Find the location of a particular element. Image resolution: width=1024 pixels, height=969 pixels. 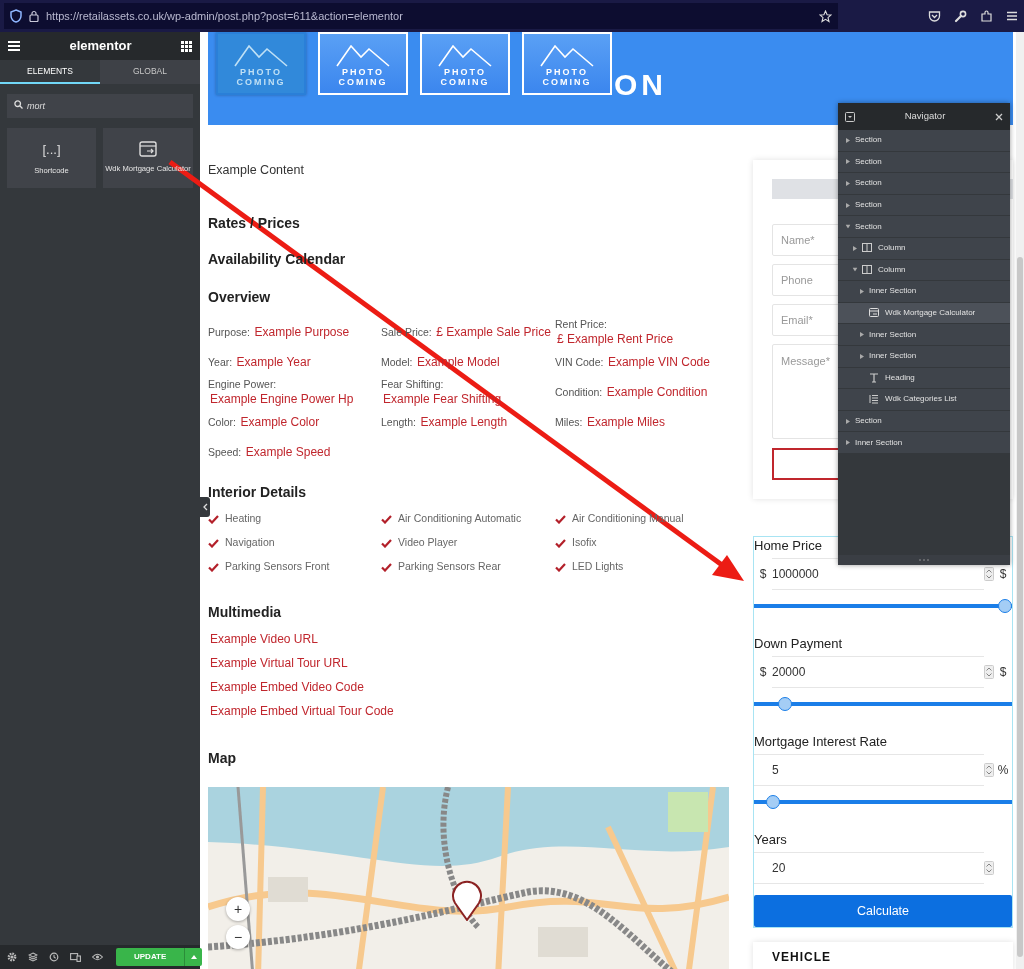

puzzle-icon is located at coordinates (986, 16).